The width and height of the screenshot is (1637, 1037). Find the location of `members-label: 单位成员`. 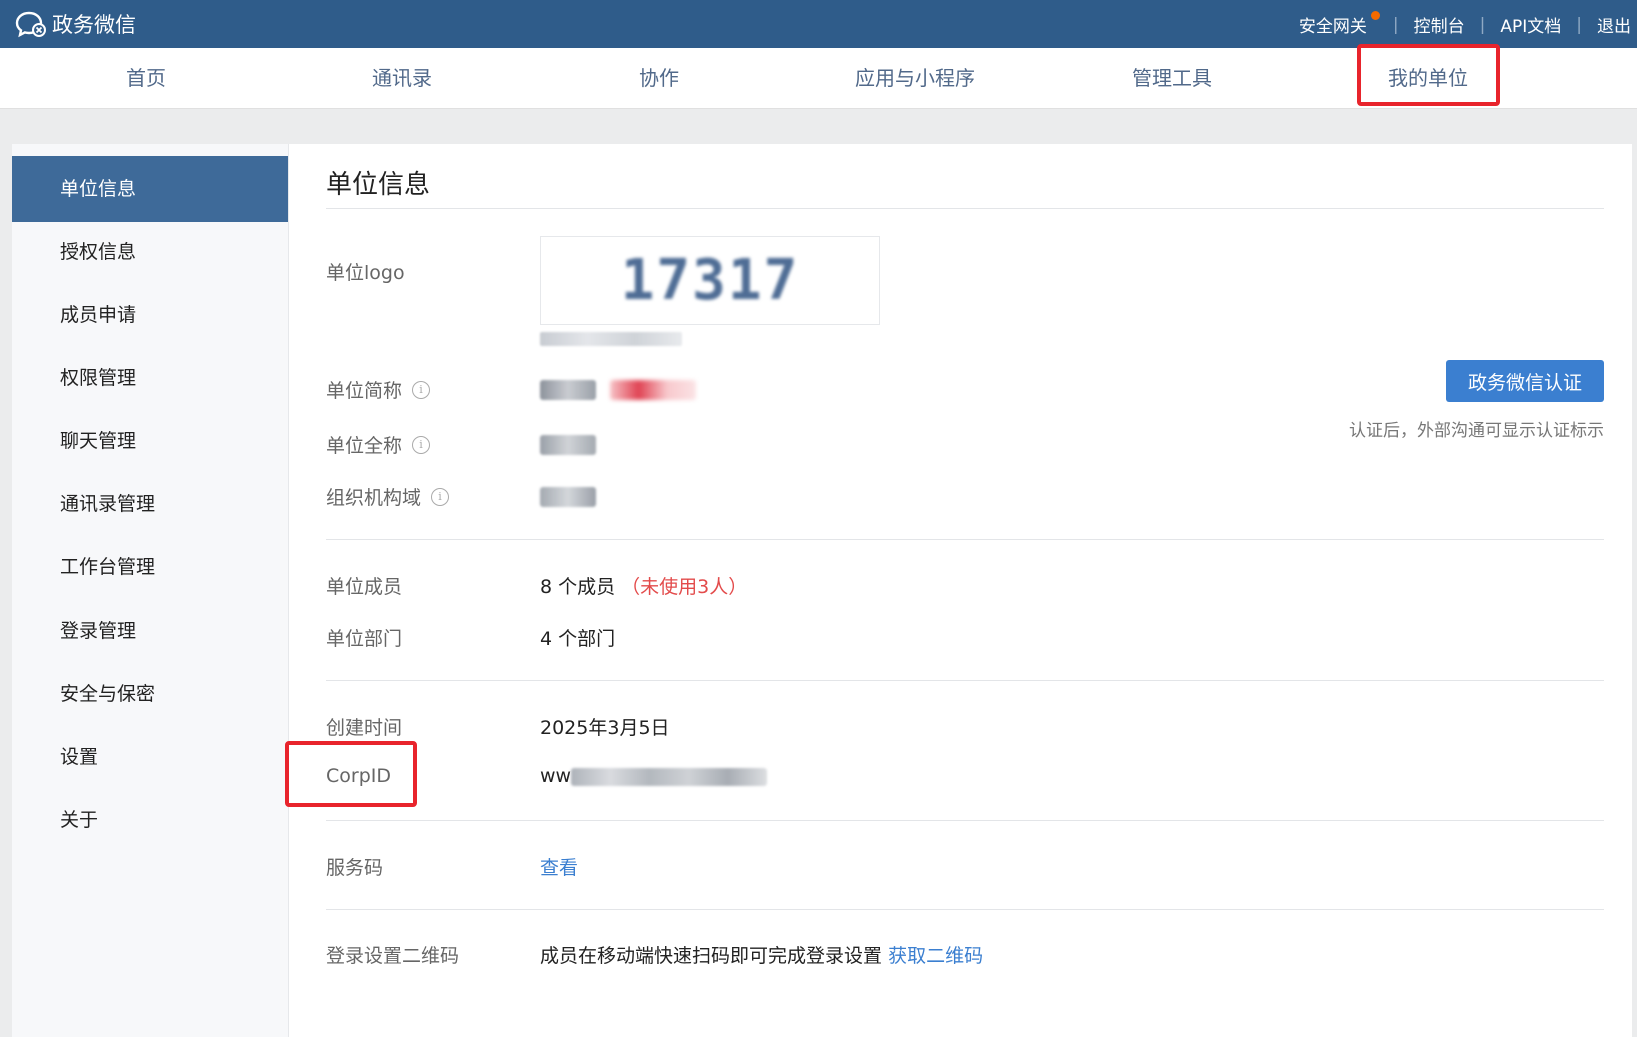

members-label: 单位成员 is located at coordinates (364, 587).